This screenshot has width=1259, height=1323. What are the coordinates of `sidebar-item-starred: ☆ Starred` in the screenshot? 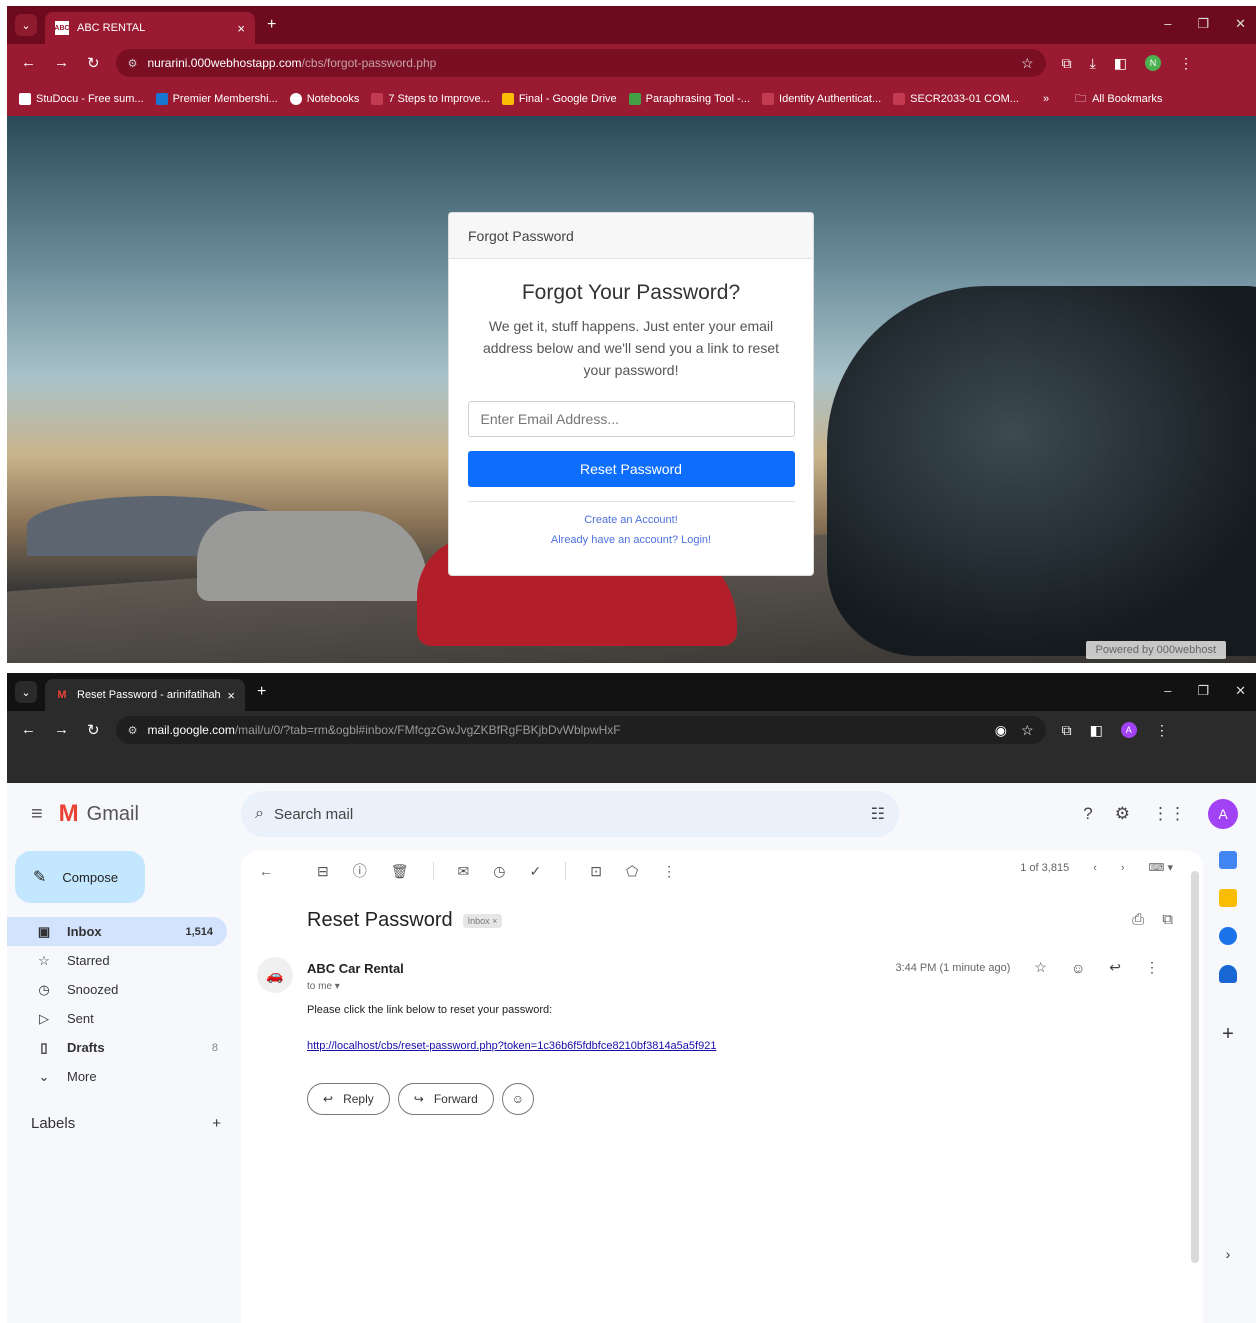 It's located at (119, 960).